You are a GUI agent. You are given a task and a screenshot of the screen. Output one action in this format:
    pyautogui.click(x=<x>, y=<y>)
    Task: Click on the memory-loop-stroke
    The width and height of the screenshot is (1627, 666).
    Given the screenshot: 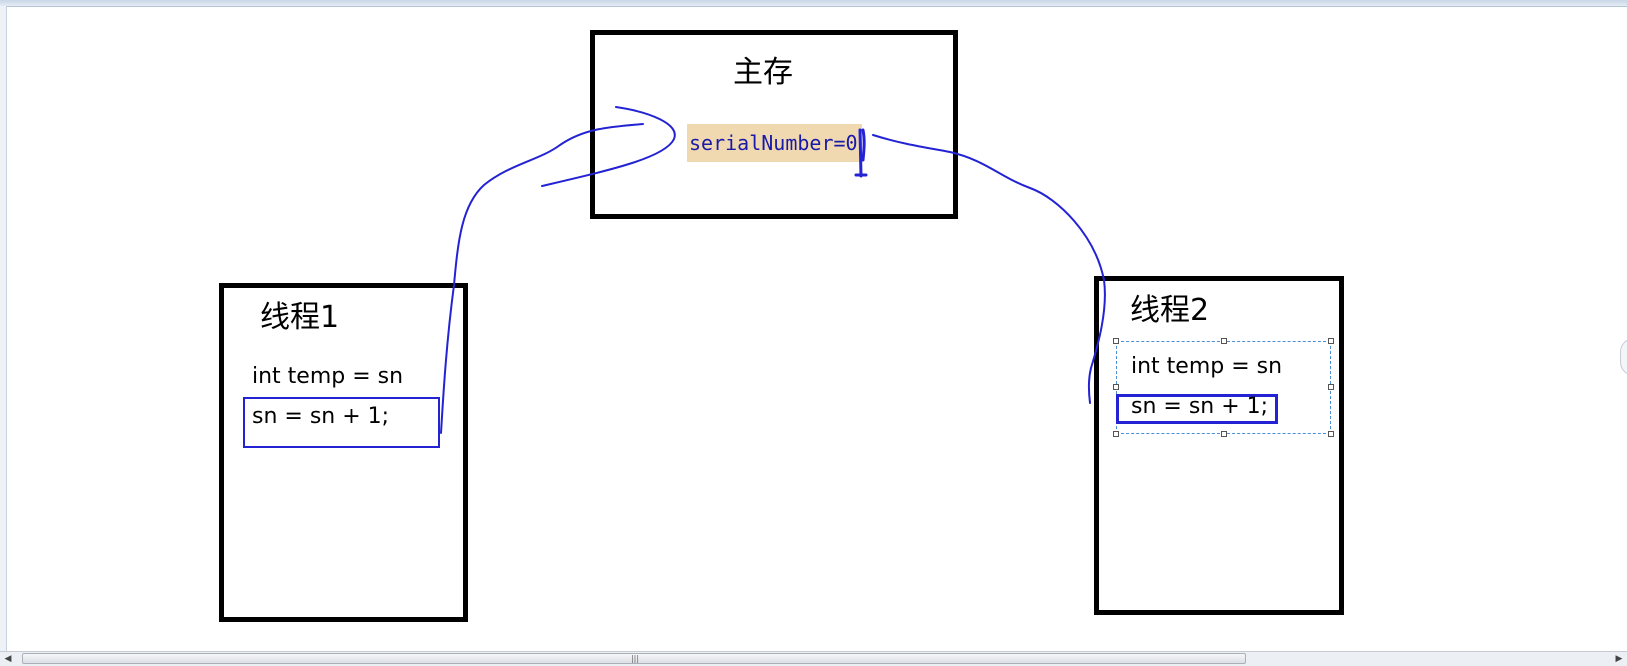 What is the action you would take?
    pyautogui.click(x=608, y=146)
    